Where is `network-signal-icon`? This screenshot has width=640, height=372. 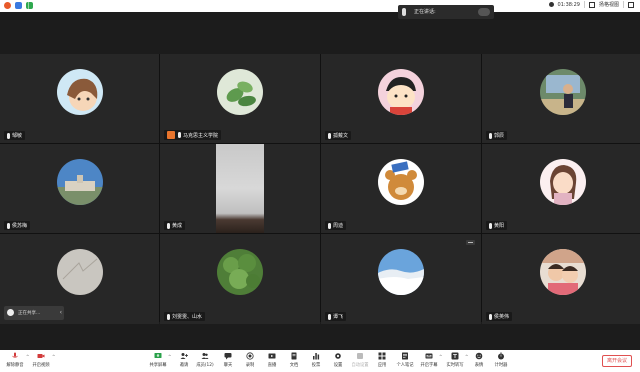 network-signal-icon is located at coordinates (29, 5).